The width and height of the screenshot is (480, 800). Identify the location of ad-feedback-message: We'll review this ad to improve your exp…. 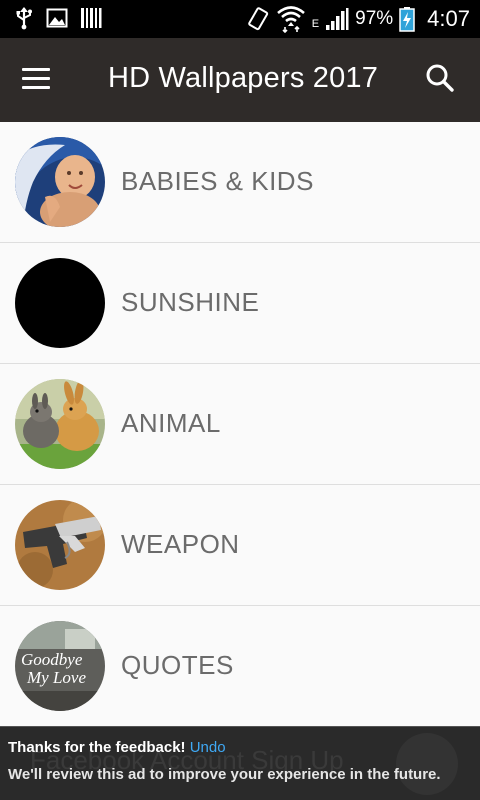
(224, 774).